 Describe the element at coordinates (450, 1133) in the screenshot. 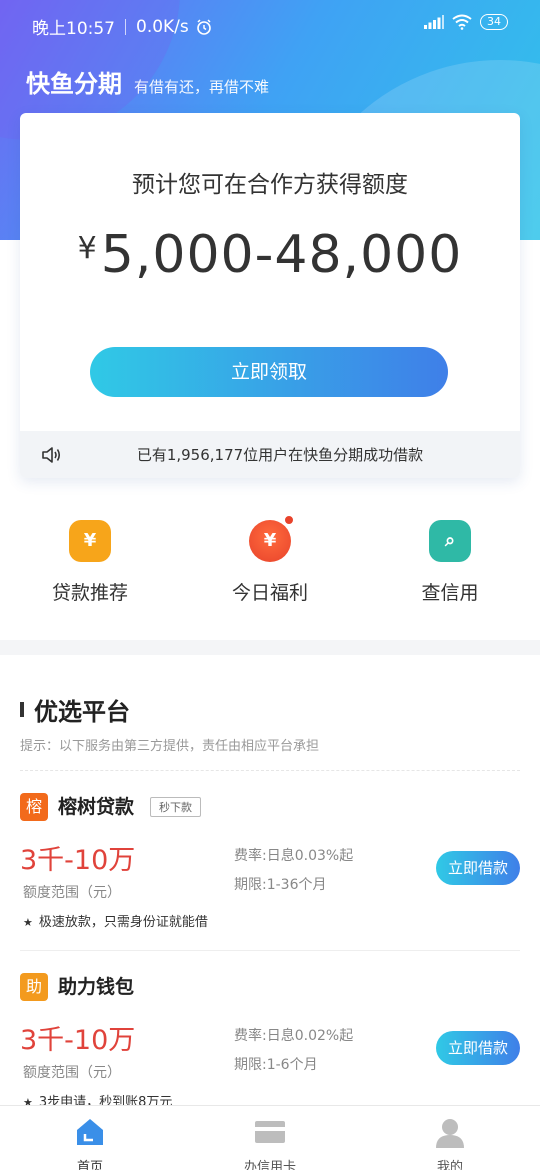

I see `user-icon` at that location.